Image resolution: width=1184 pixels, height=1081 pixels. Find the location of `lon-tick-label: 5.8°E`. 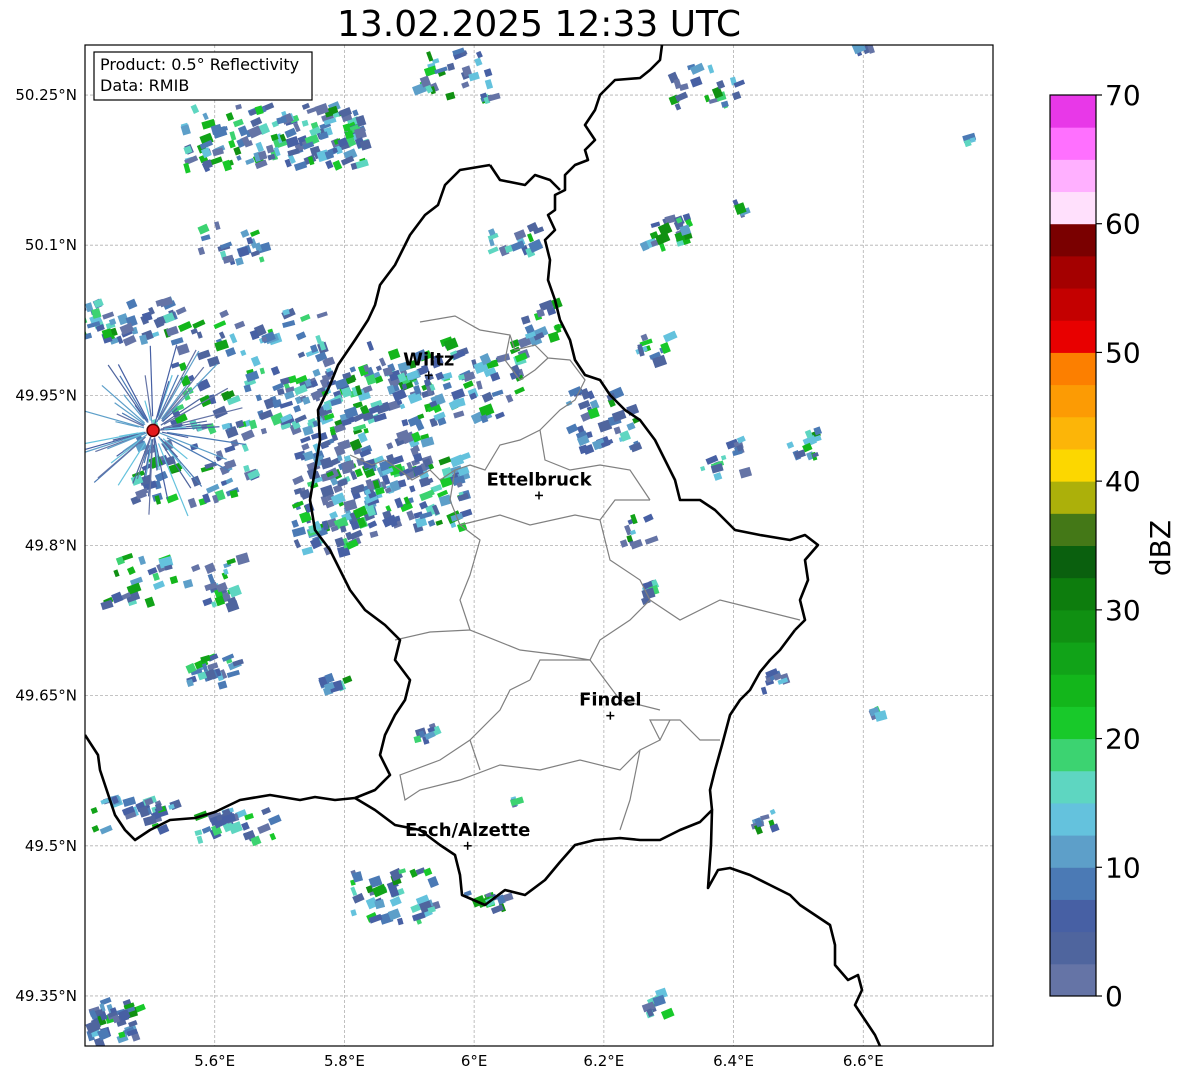

lon-tick-label: 5.8°E is located at coordinates (344, 1061).